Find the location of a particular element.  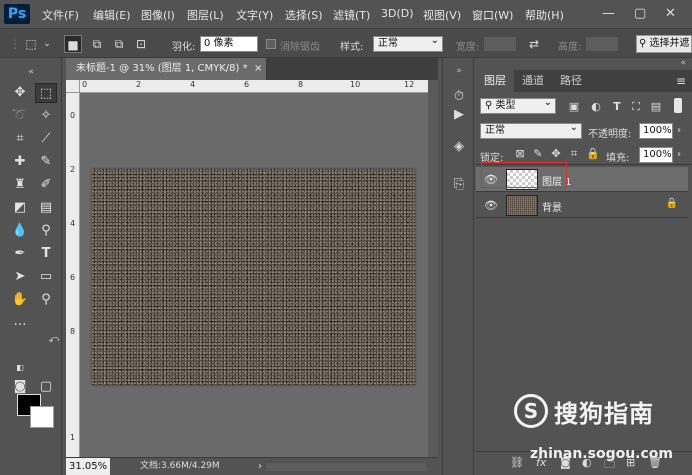

horizontal-scrollbar is located at coordinates (346, 467).